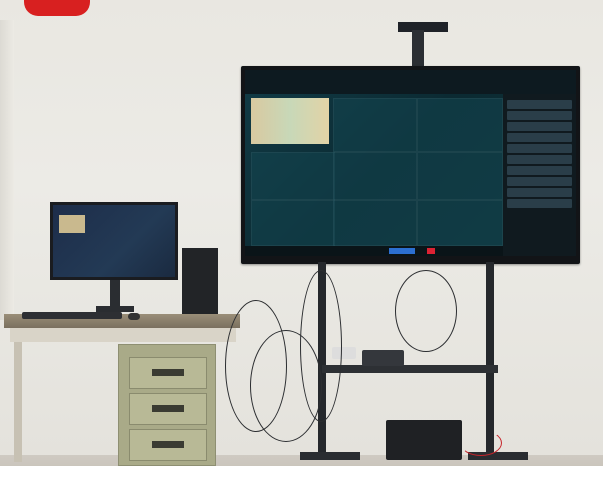 Image resolution: width=603 pixels, height=496 pixels. What do you see at coordinates (374, 251) in the screenshot?
I see `tv-control-bar` at bounding box center [374, 251].